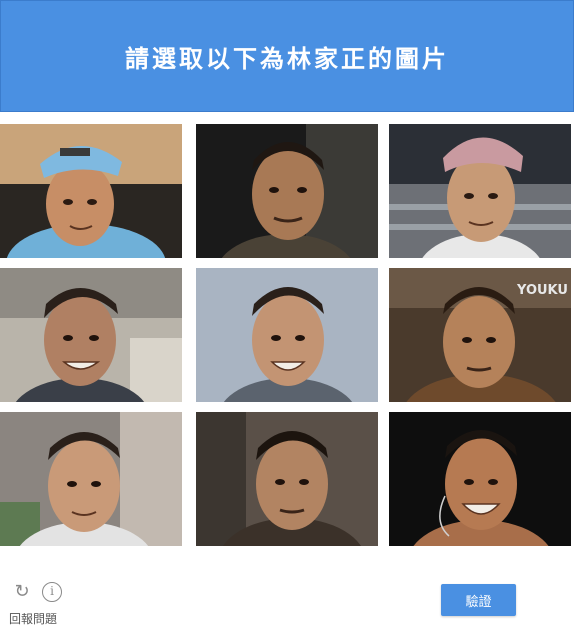  I want to click on report-problem-link: 回報問題, so click(33, 618).